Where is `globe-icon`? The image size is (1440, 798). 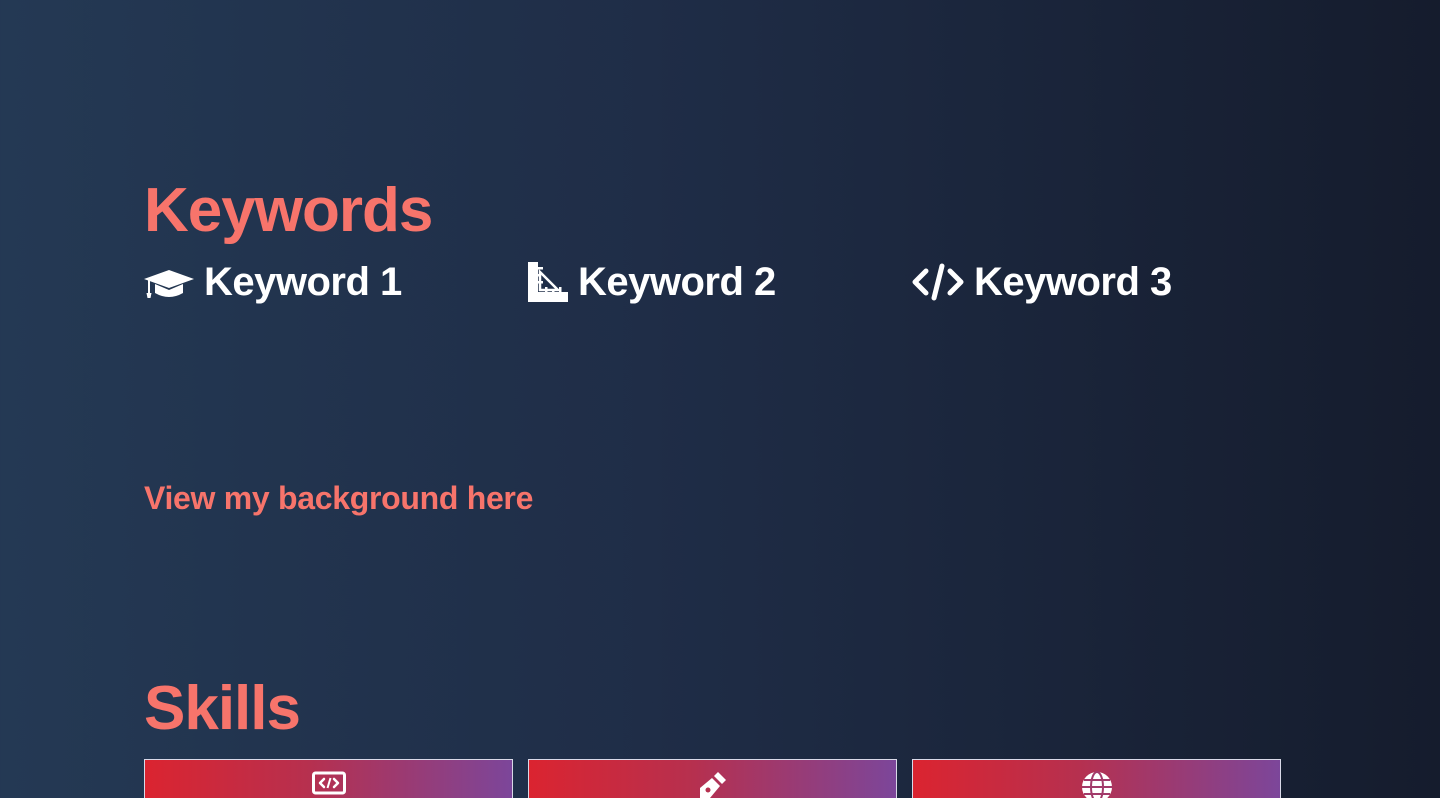
globe-icon is located at coordinates (1097, 784).